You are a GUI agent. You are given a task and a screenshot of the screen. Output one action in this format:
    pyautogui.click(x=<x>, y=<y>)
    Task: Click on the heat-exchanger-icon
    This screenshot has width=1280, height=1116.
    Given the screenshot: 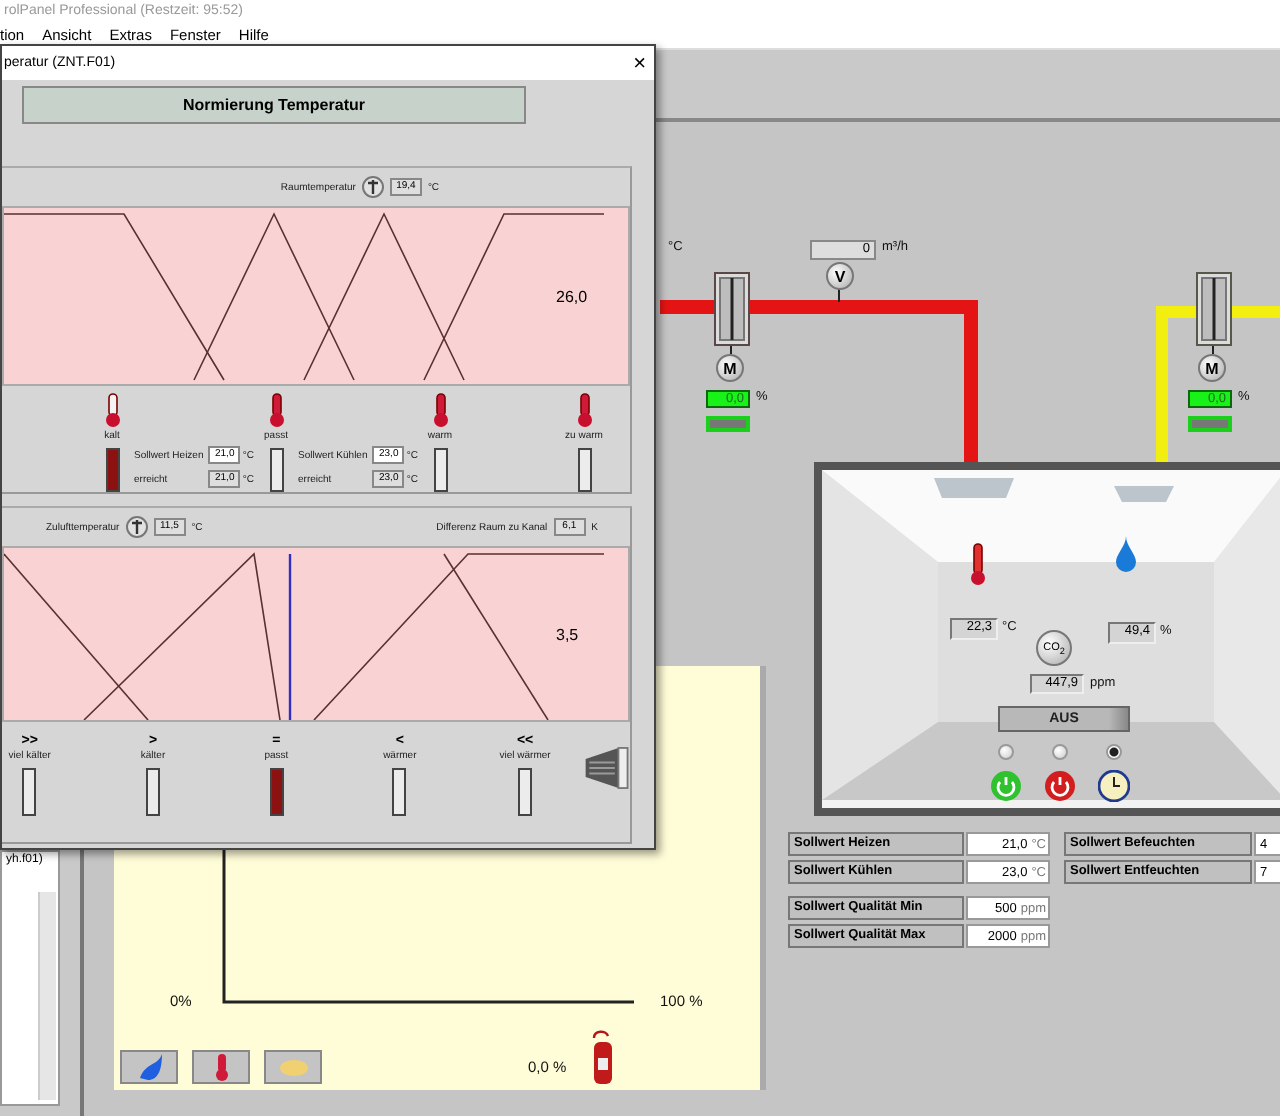 What is the action you would take?
    pyautogui.click(x=606, y=768)
    